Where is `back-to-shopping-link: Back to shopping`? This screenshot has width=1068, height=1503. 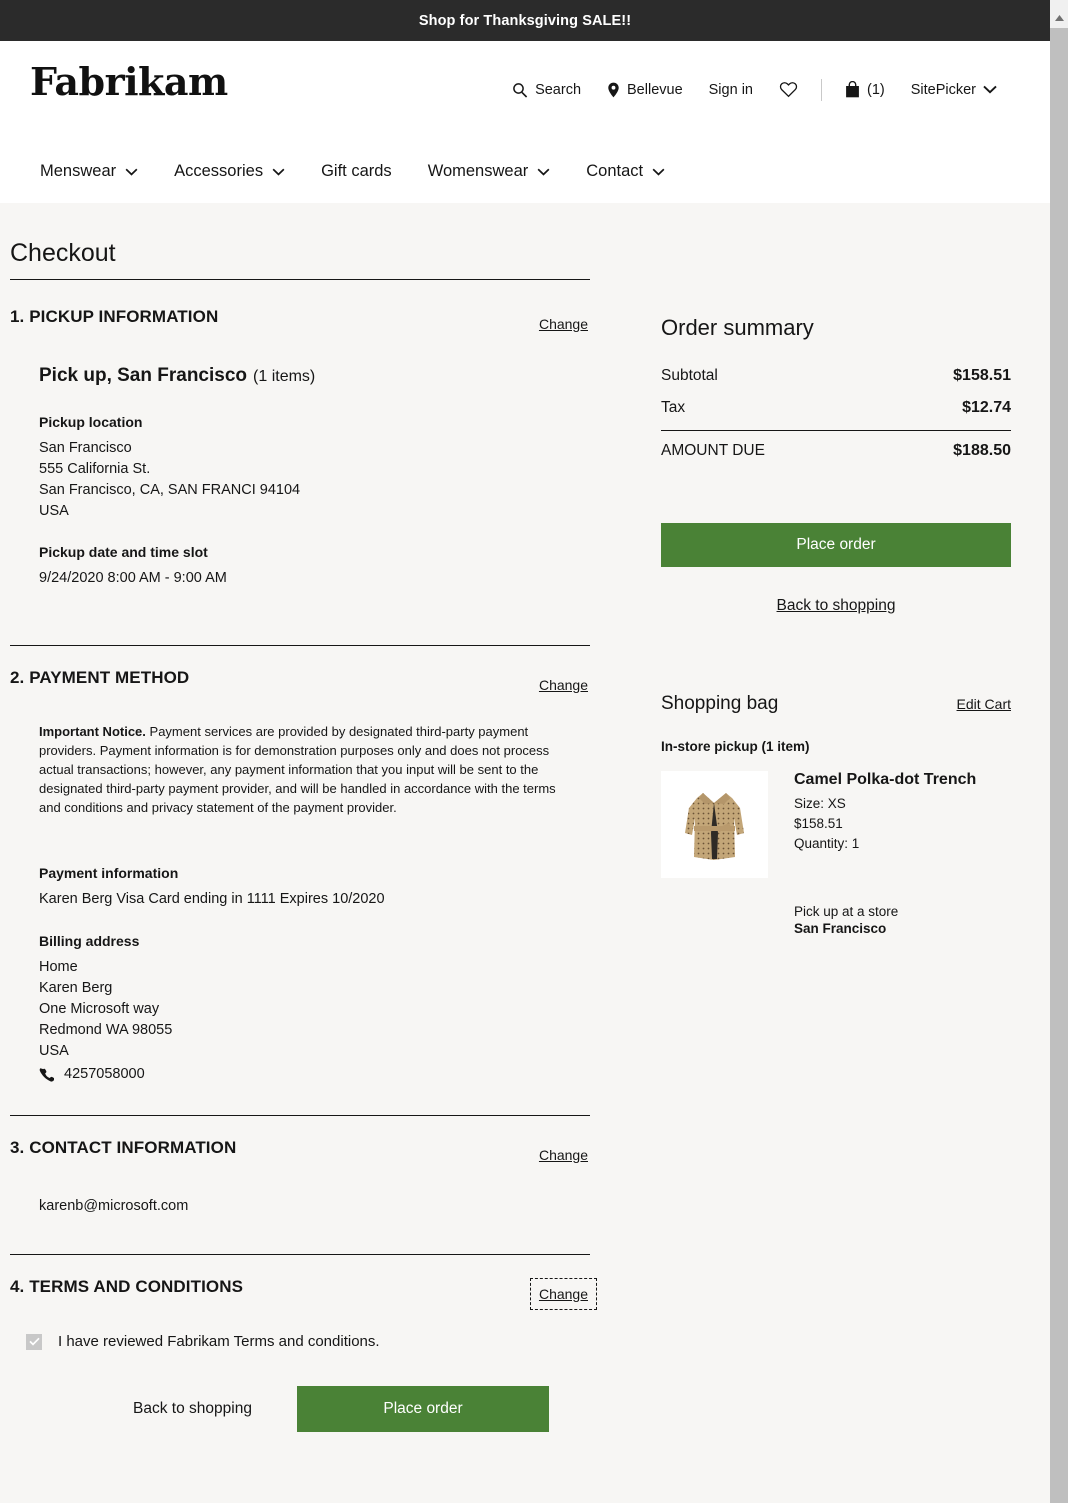
back-to-shopping-link: Back to shopping is located at coordinates (836, 606).